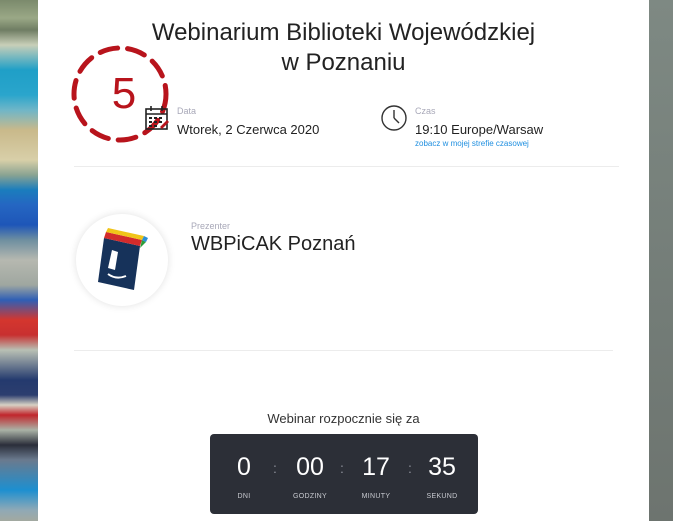  I want to click on time-value: 19:10 Europe/Warsaw, so click(479, 129).